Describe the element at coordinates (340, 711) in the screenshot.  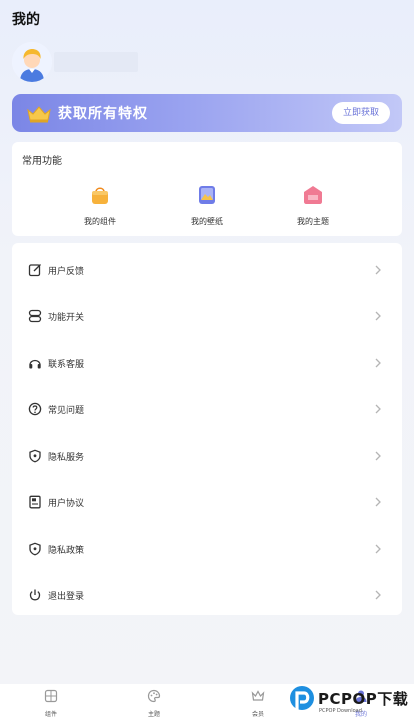
I see `watermark-subtext: PCPOP Download` at that location.